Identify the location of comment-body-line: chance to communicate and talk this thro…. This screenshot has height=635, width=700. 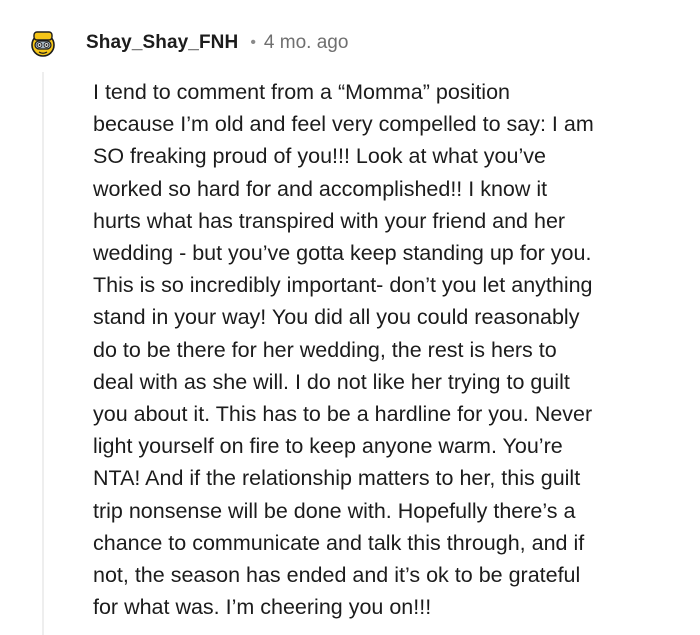
(339, 542).